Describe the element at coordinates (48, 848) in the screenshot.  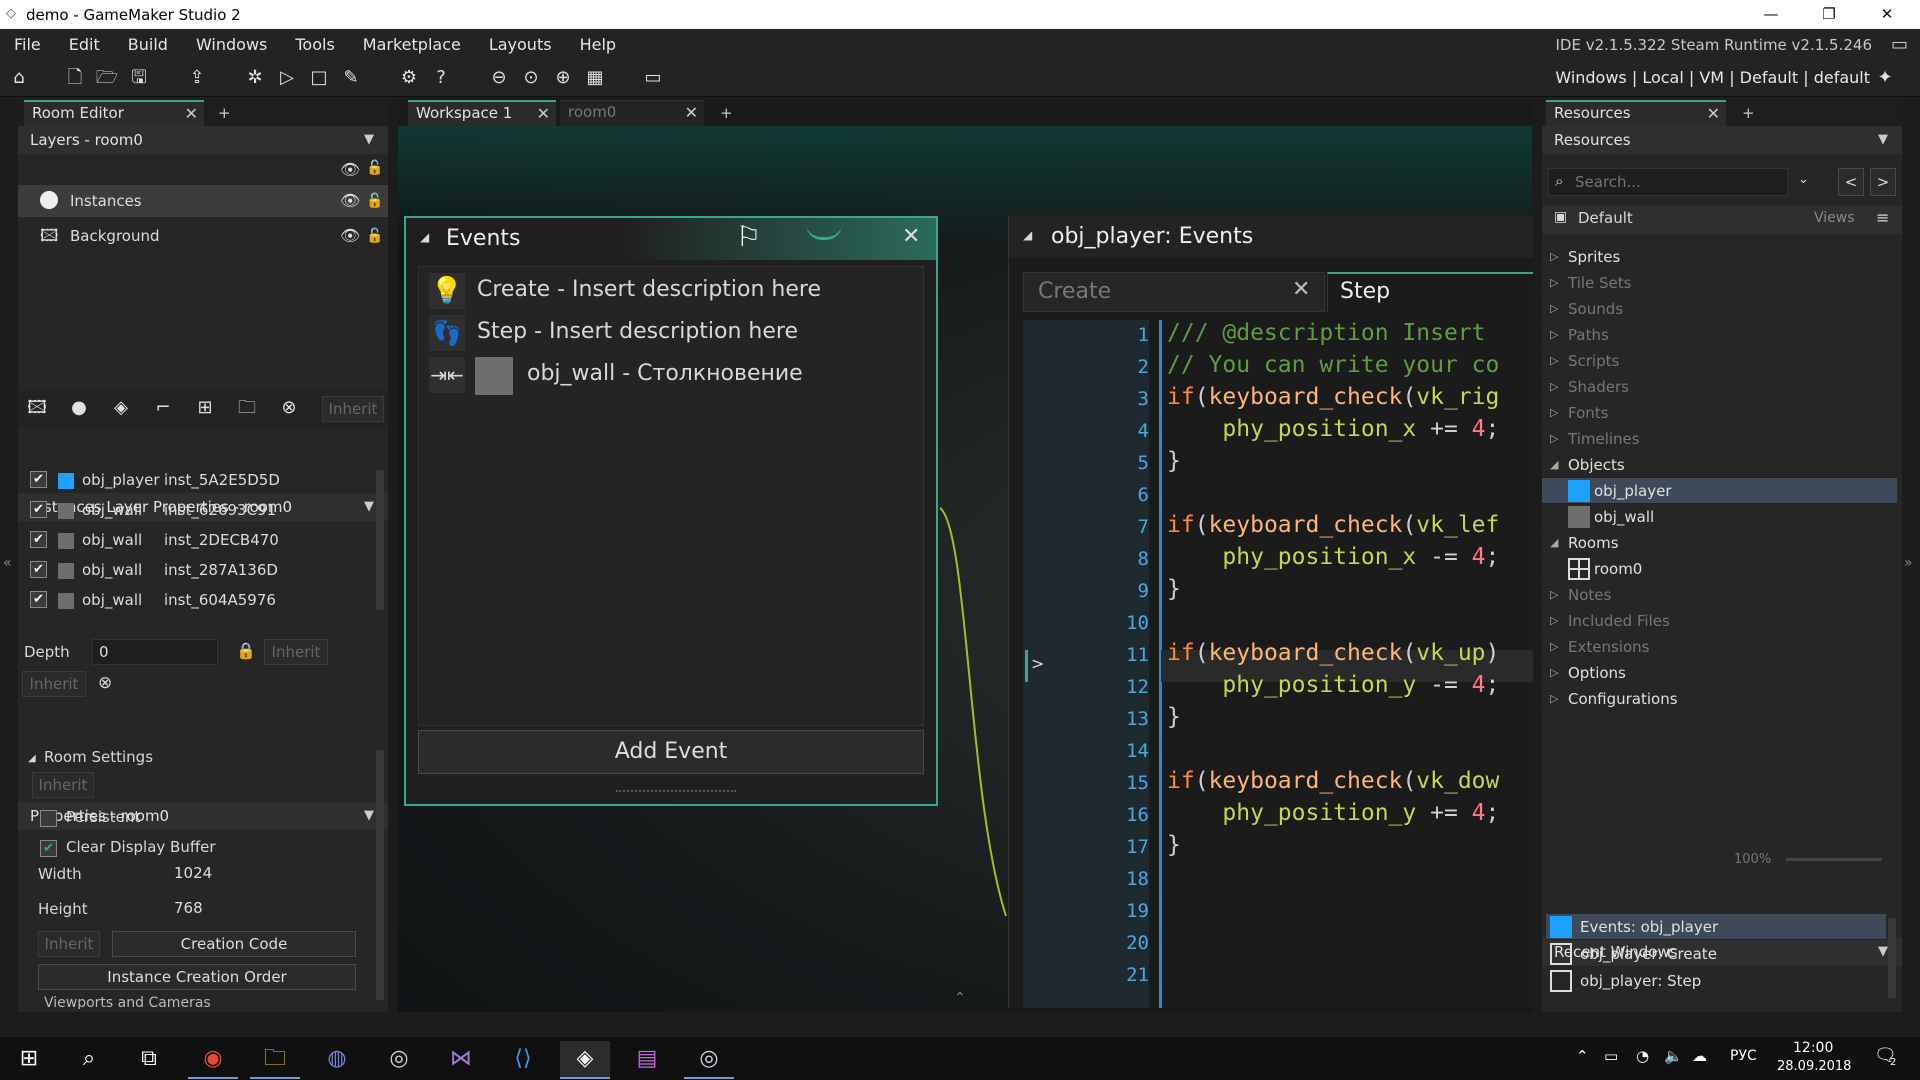
I see `clear-display-checkbox: ✔` at that location.